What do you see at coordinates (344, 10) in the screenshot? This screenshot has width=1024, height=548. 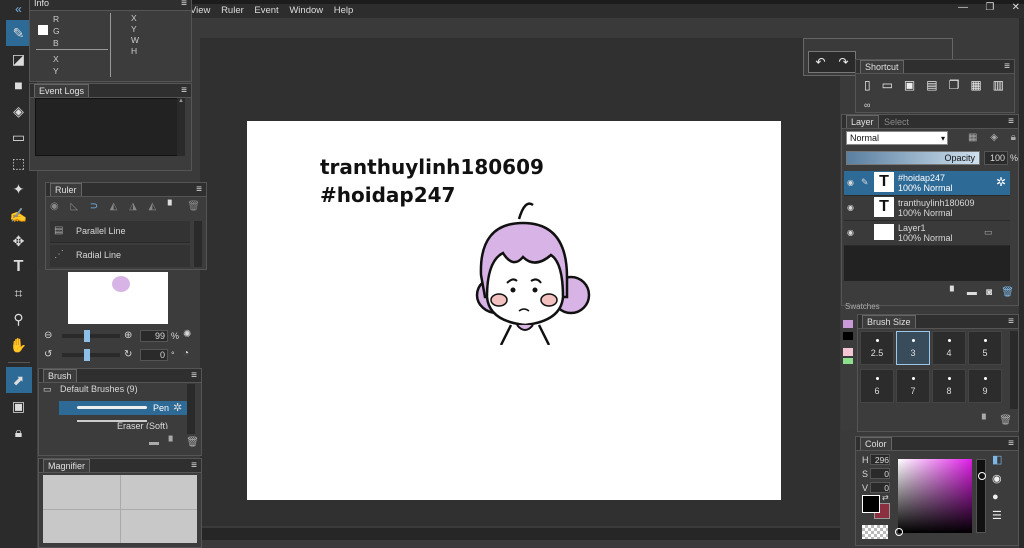 I see `menu-help: Help` at bounding box center [344, 10].